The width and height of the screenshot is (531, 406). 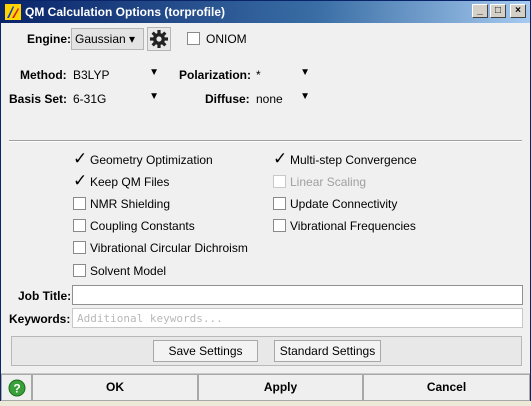 What do you see at coordinates (43, 75) in the screenshot?
I see `method-label: Method:` at bounding box center [43, 75].